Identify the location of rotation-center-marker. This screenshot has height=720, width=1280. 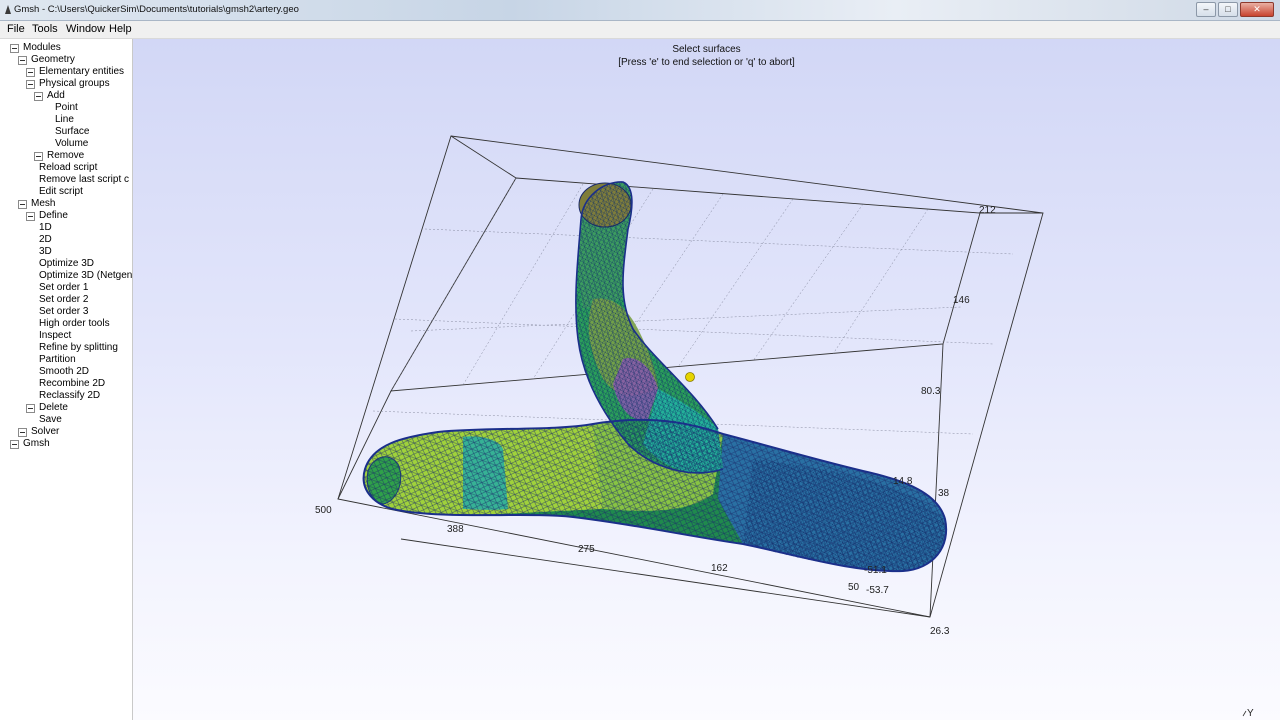
(690, 377).